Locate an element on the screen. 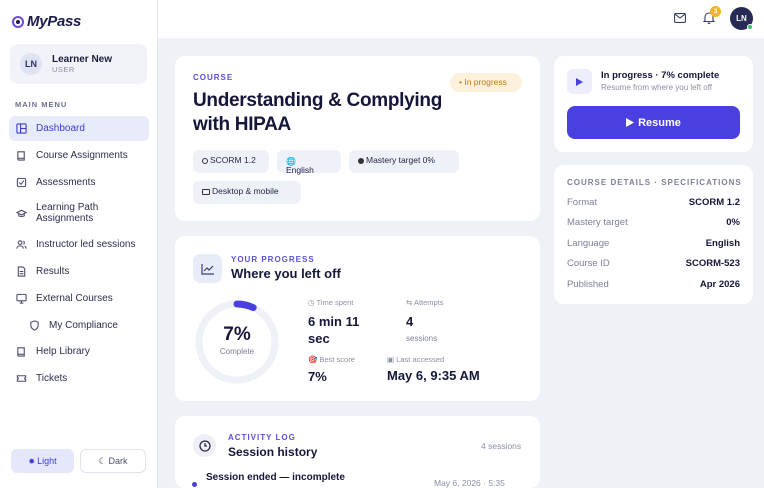 This screenshot has height=488, width=764. sidebar-item-help-library: Help Library is located at coordinates (79, 351).